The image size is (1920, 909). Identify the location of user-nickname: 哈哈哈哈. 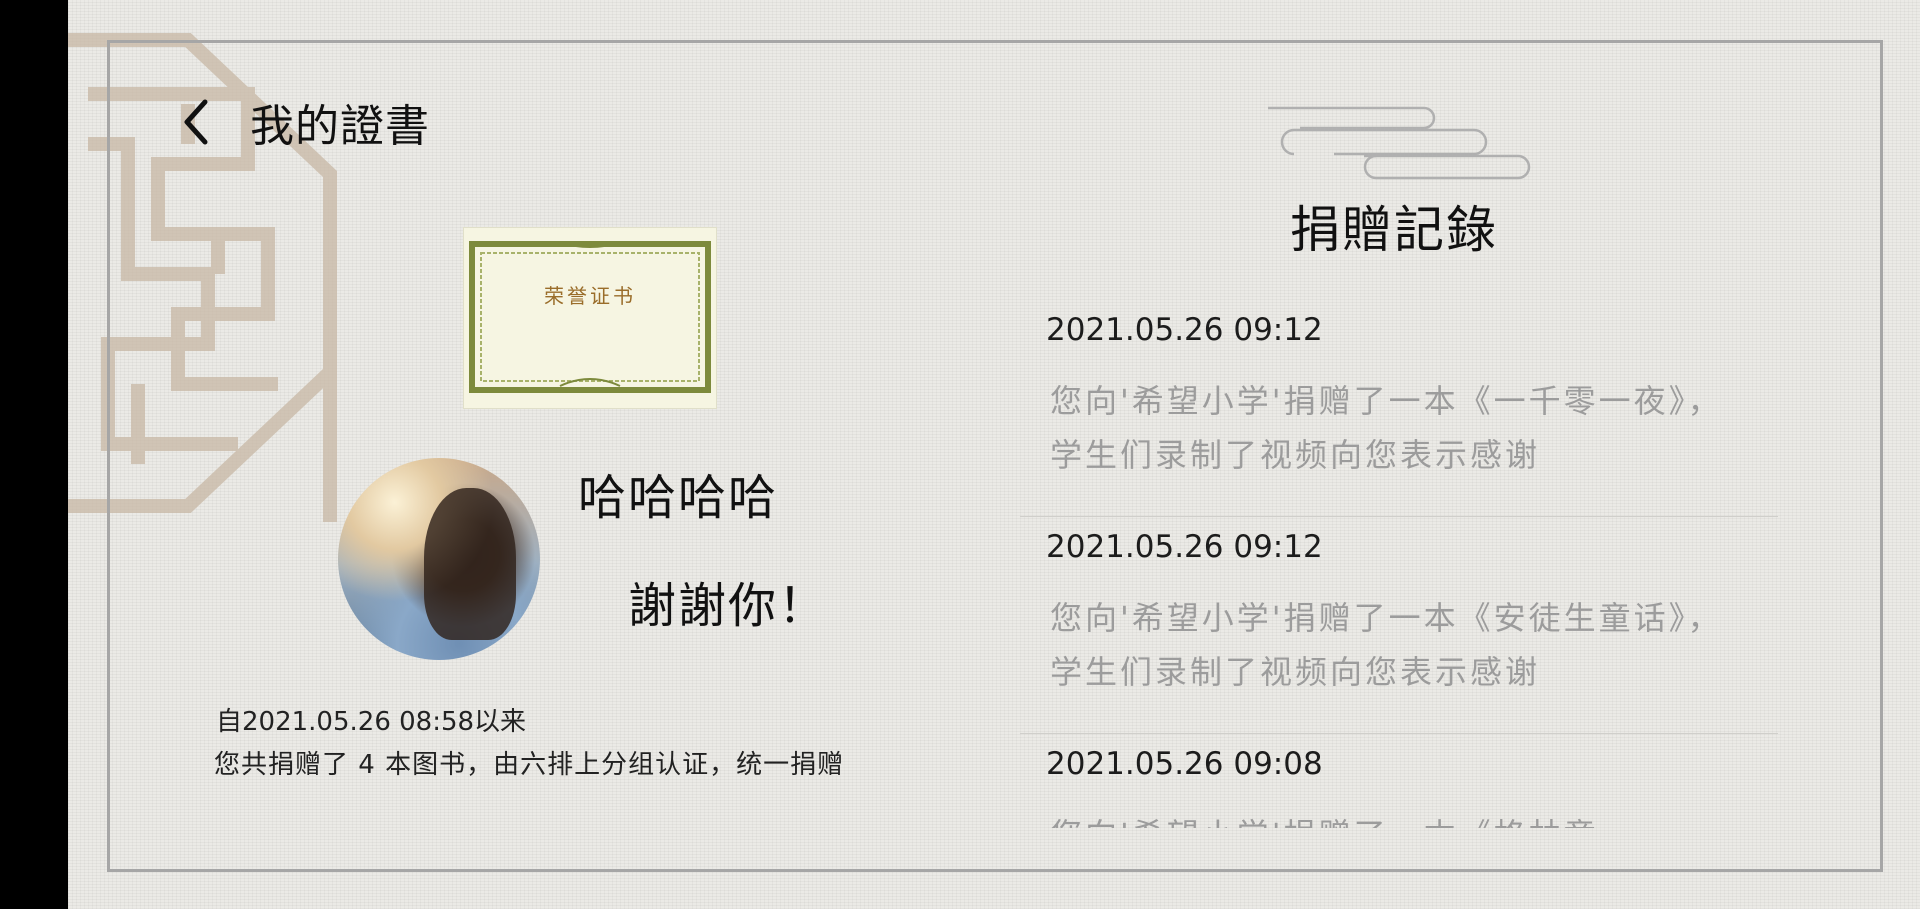
(678, 498).